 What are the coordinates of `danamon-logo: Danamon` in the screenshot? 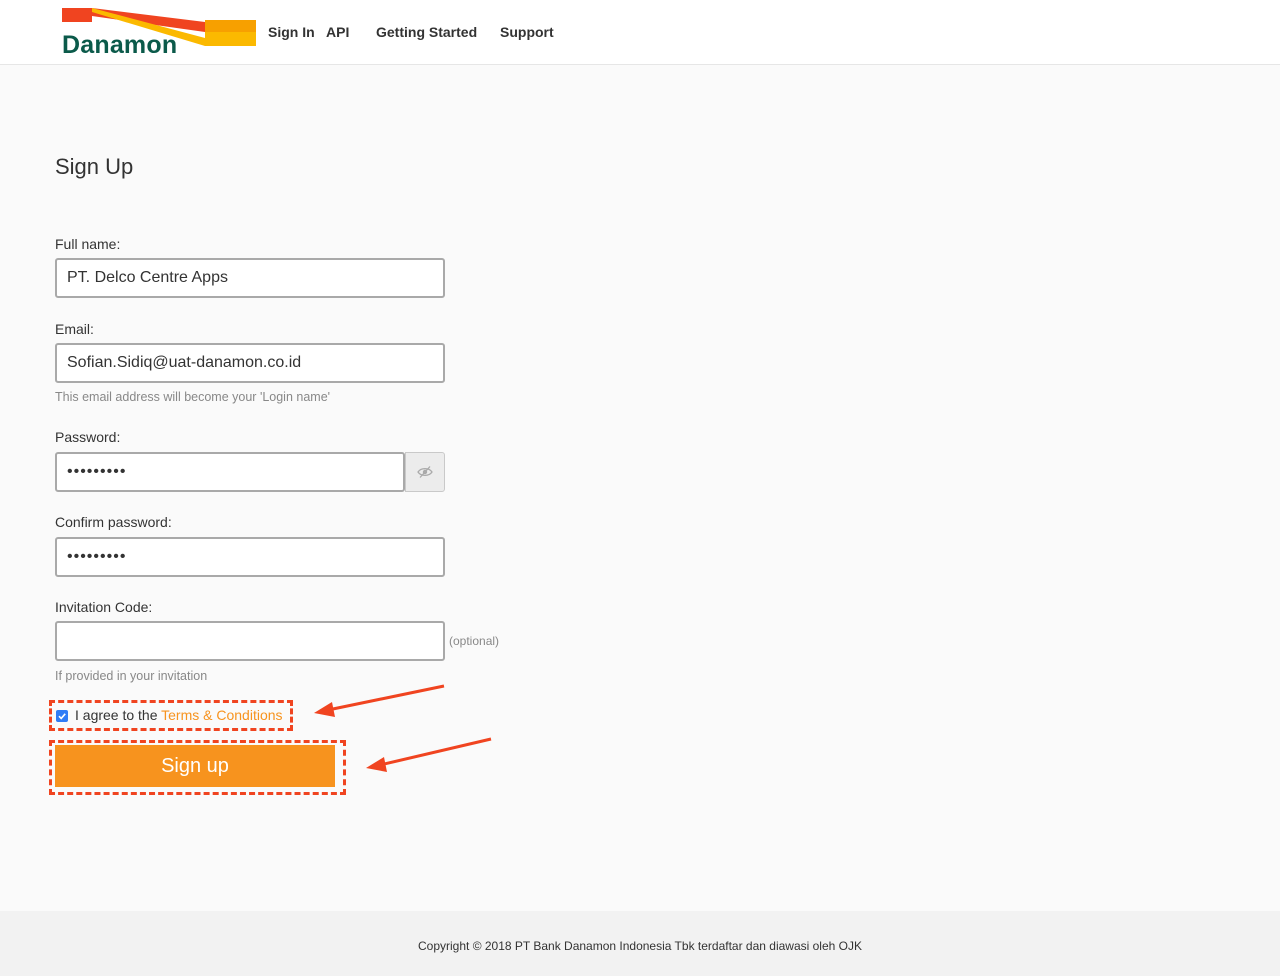 It's located at (158, 32).